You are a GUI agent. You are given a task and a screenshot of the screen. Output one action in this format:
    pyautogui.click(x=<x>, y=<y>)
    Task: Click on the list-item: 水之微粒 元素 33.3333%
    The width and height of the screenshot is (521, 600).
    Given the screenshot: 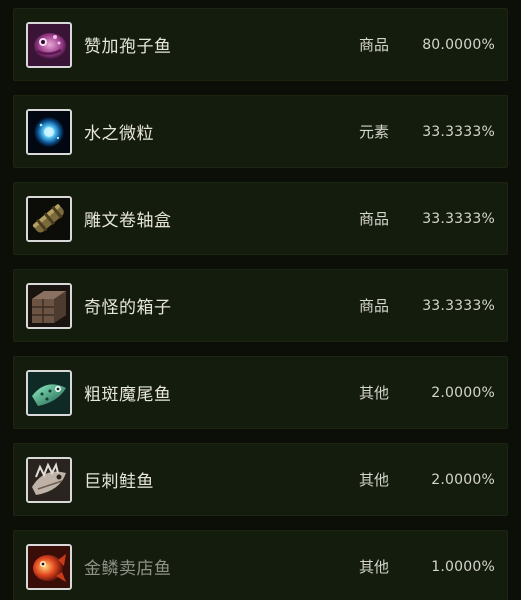 What is the action you would take?
    pyautogui.click(x=260, y=131)
    